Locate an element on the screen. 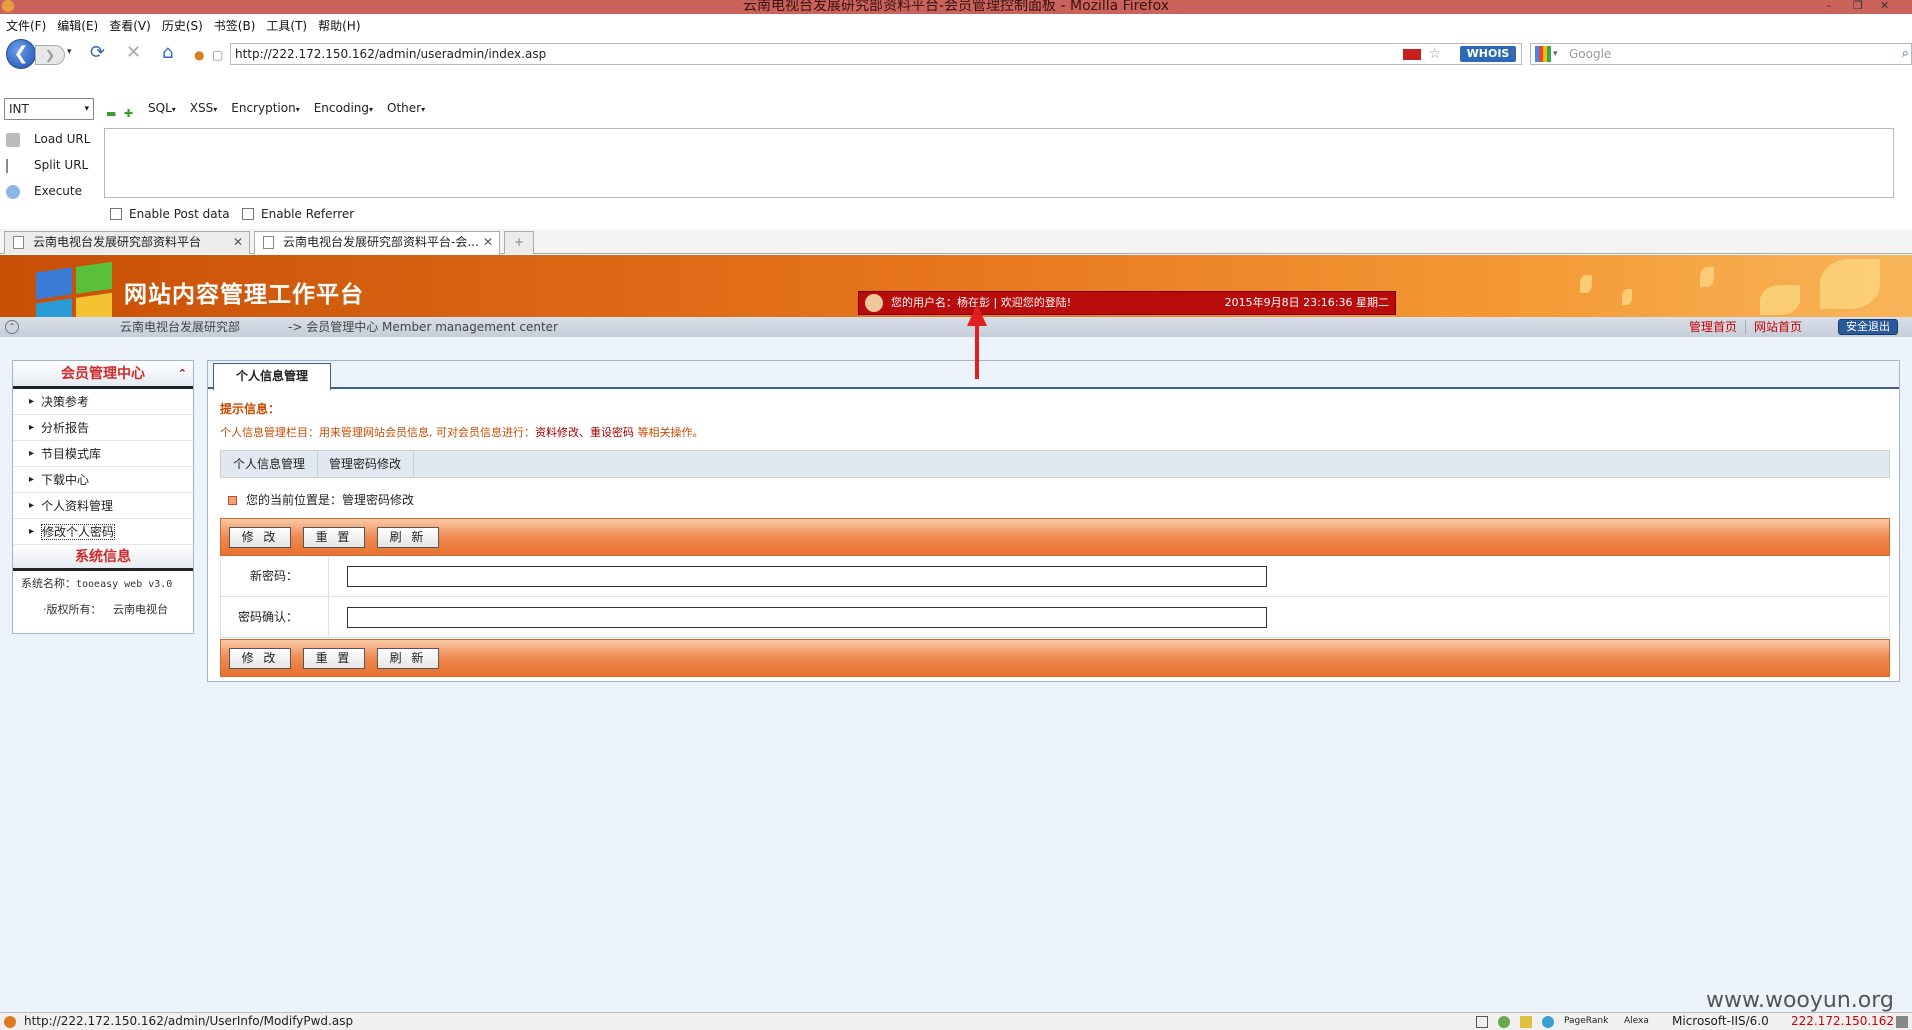  resize-grip-icon is located at coordinates (1902, 1022).